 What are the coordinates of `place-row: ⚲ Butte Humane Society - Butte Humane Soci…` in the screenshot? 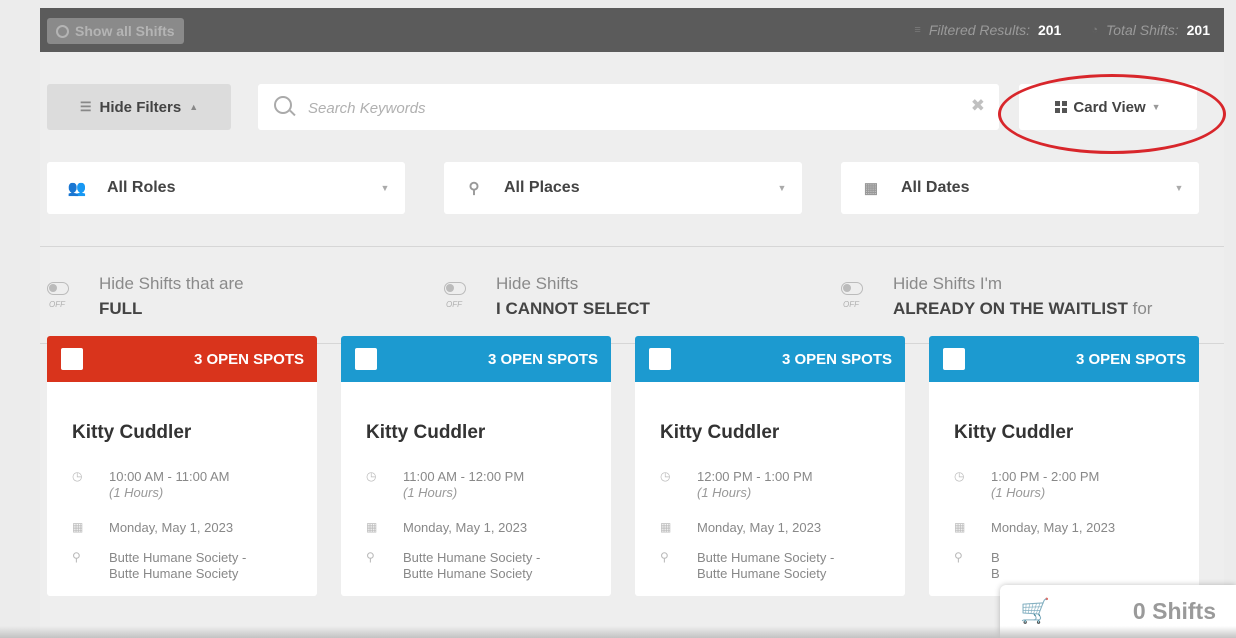 It's located at (159, 566).